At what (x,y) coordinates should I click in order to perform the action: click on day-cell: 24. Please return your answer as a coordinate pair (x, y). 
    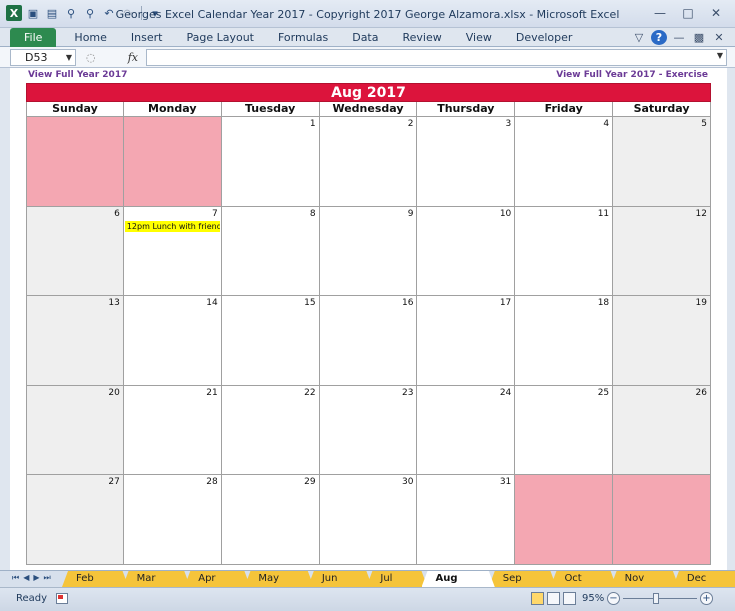
    Looking at the image, I should click on (466, 430).